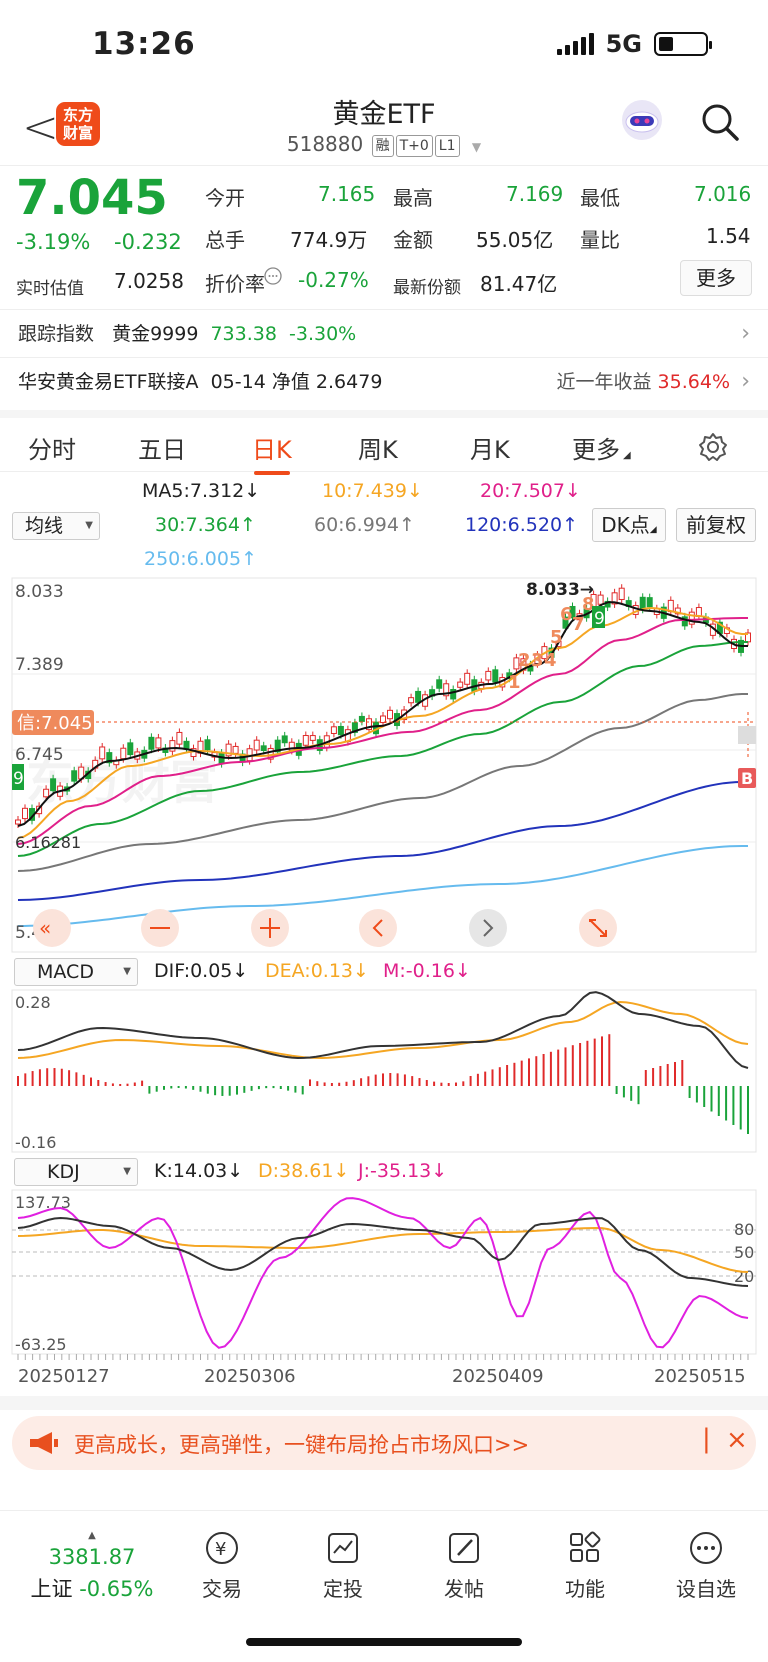 Image resolution: width=768 pixels, height=1662 pixels. I want to click on current-price-label: 信:7.045, so click(55, 723).